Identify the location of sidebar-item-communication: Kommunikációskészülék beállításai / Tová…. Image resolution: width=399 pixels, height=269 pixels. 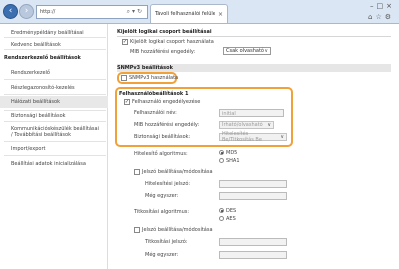
(50, 132).